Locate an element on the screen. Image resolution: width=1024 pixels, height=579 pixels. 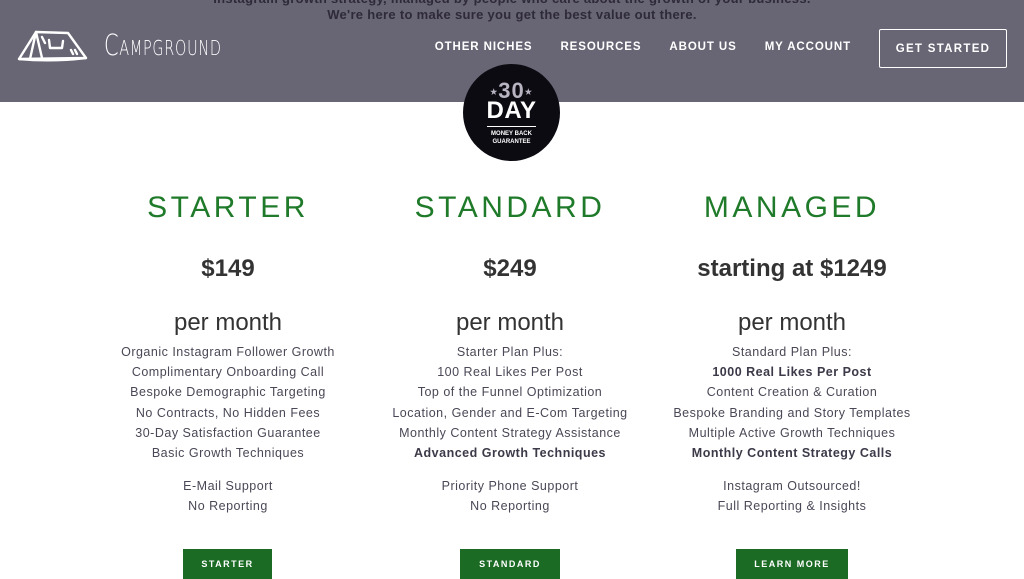
nav-resources: RESOURCES is located at coordinates (600, 47).